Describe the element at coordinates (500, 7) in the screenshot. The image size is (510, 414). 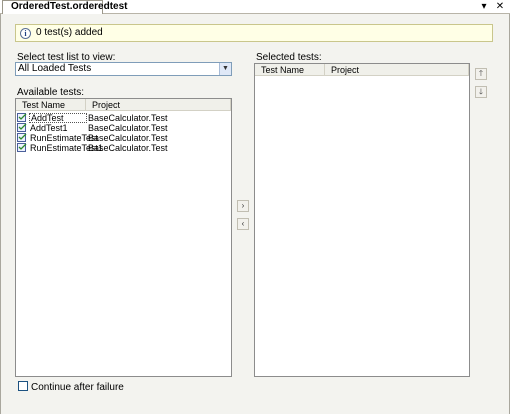
I see `close-icon: ✕` at that location.